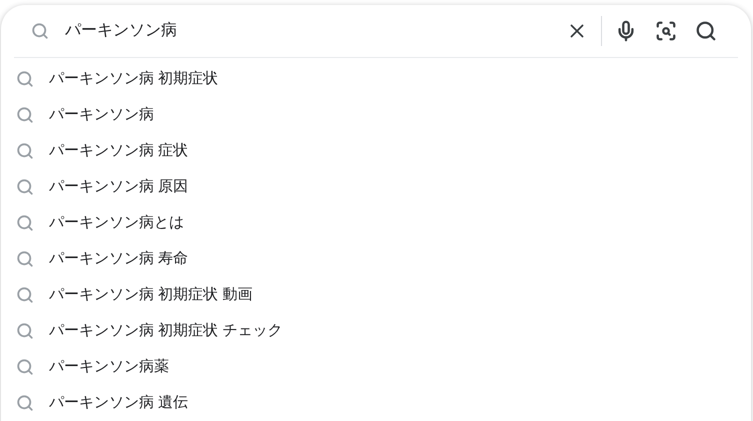 The width and height of the screenshot is (753, 421). Describe the element at coordinates (376, 79) in the screenshot. I see `suggestion-item: パーキンソン病 初期症状` at that location.